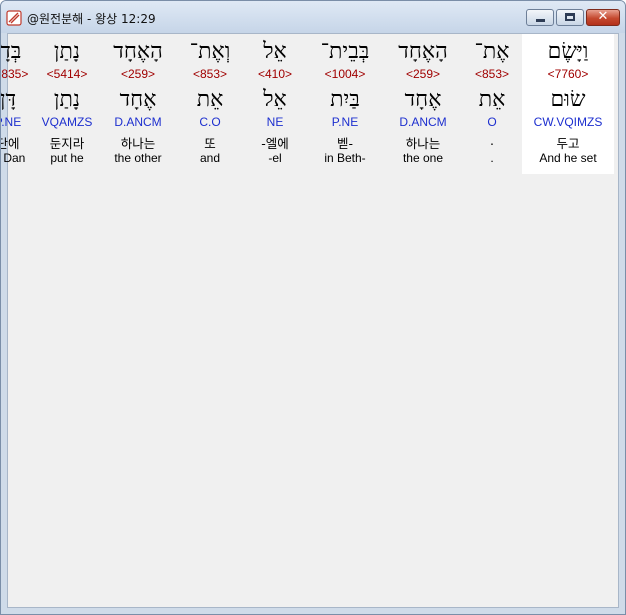 Image resolution: width=626 pixels, height=615 pixels. What do you see at coordinates (210, 158) in the screenshot?
I see `english-gloss: and` at bounding box center [210, 158].